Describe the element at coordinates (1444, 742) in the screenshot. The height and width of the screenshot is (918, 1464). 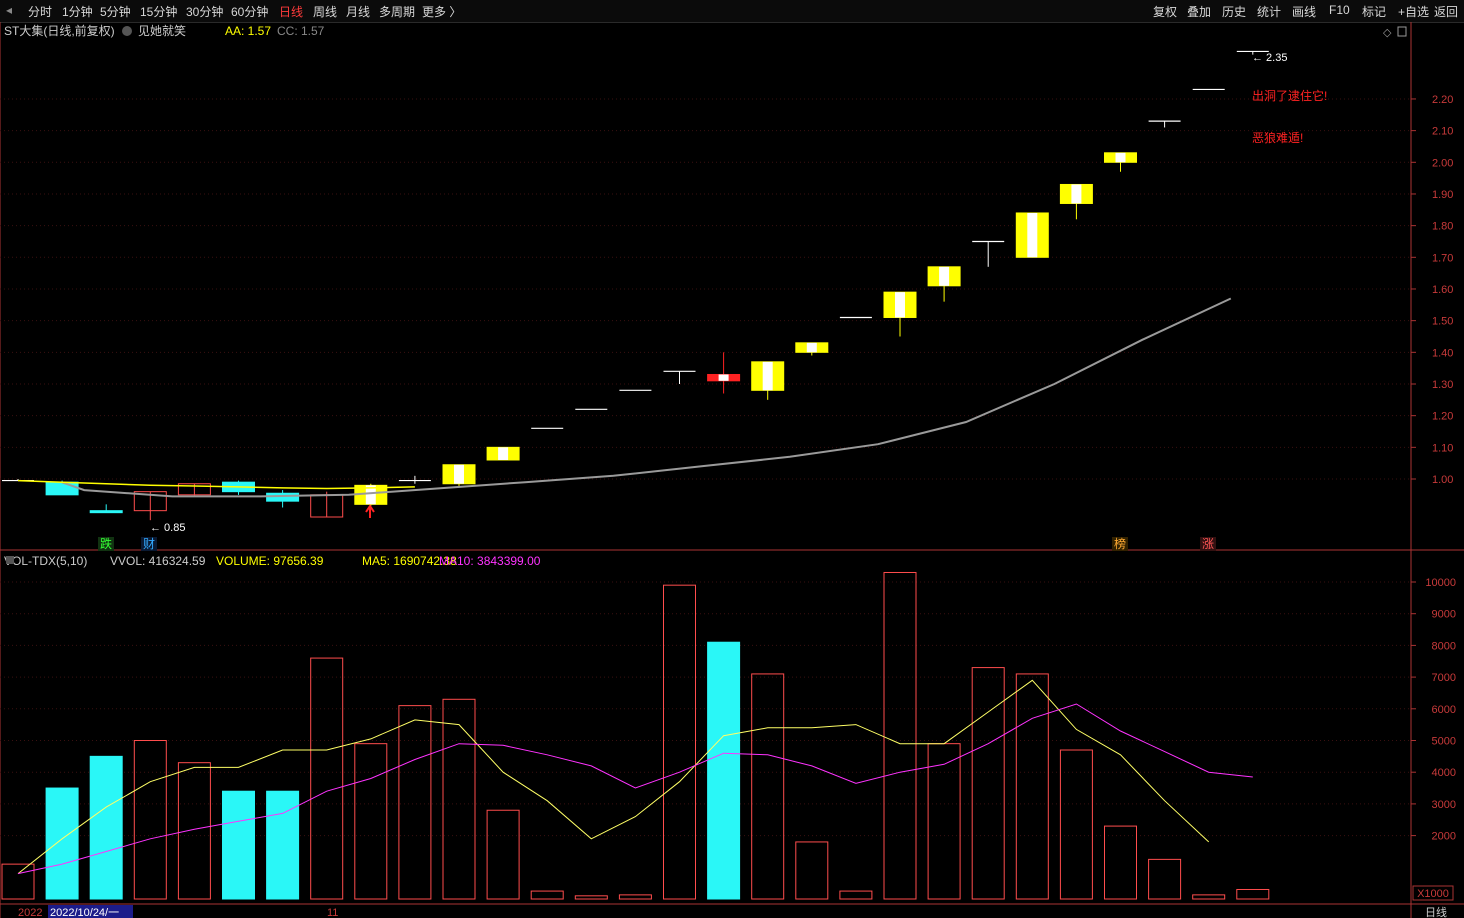
I see `vol-tick-label: 5000` at that location.